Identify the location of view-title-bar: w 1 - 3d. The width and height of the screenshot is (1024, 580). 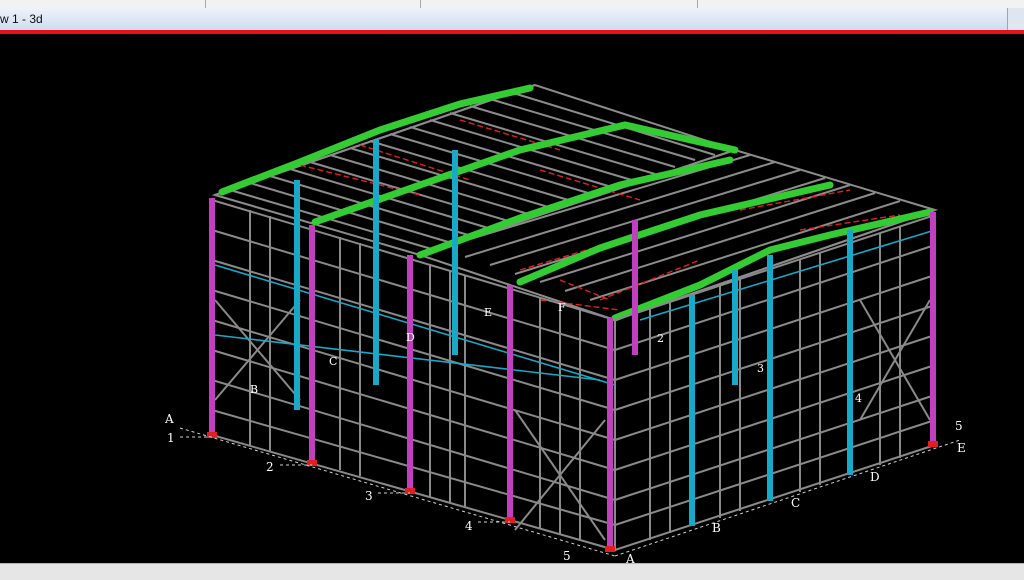
(512, 21).